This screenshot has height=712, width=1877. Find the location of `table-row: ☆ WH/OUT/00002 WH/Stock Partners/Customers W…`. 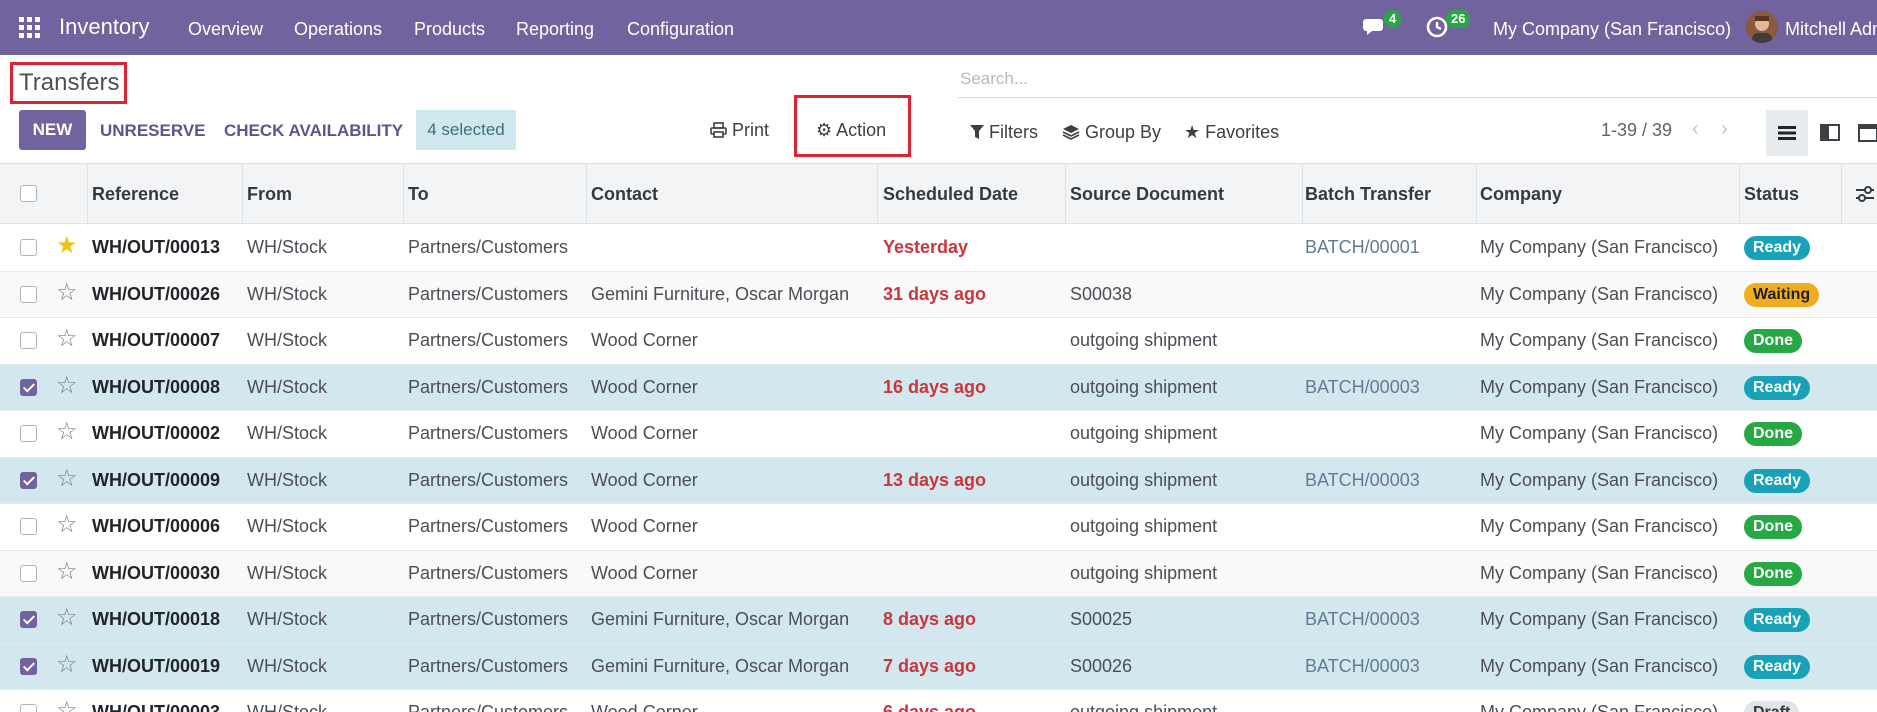

table-row: ☆ WH/OUT/00002 WH/Stock Partners/Customers W… is located at coordinates (938, 434).